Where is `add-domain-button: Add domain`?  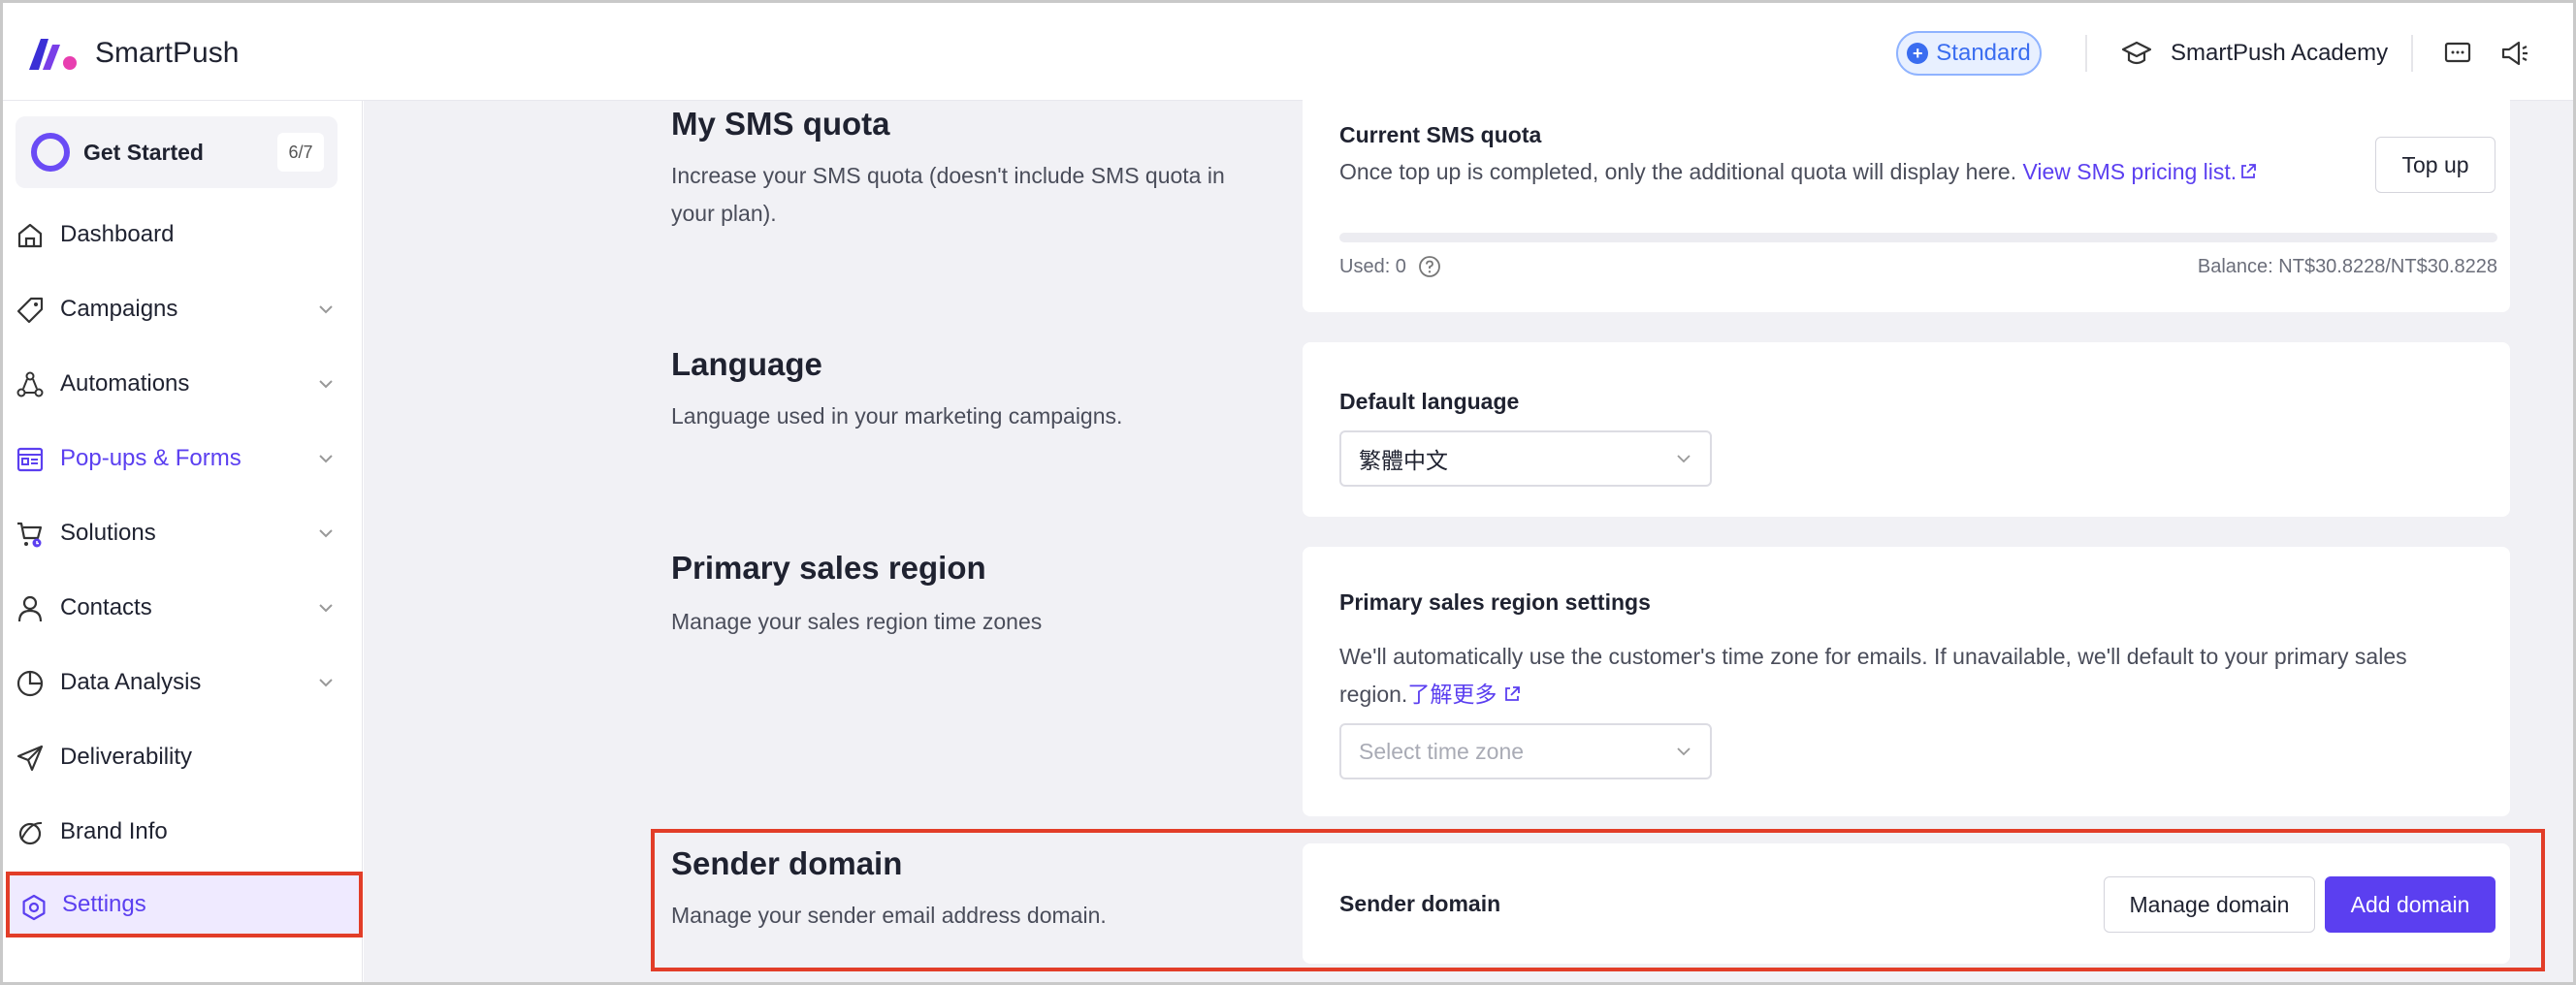 add-domain-button: Add domain is located at coordinates (2410, 904).